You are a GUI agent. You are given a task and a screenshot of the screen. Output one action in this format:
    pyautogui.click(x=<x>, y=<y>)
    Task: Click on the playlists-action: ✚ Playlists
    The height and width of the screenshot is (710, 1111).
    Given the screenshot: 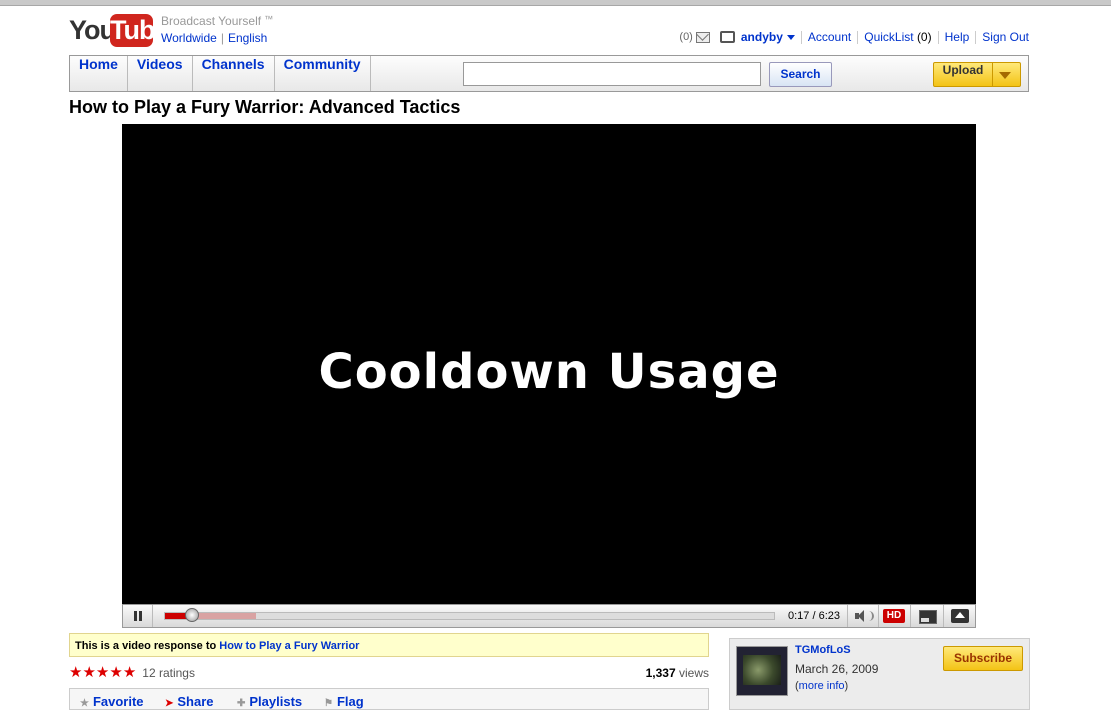 What is the action you would take?
    pyautogui.click(x=269, y=701)
    